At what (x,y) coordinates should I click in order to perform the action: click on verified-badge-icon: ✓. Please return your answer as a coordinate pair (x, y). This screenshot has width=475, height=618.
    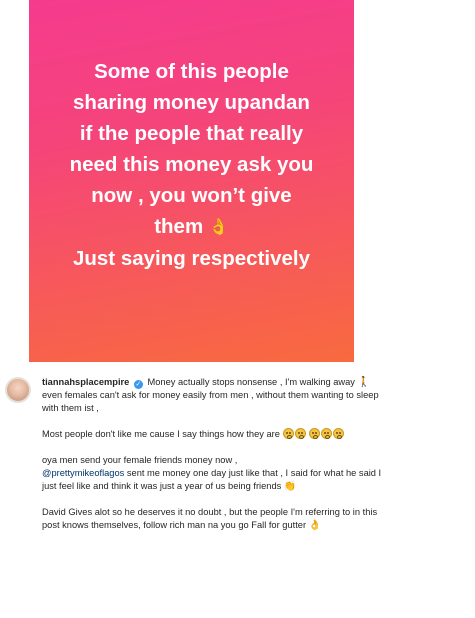
    Looking at the image, I should click on (138, 384).